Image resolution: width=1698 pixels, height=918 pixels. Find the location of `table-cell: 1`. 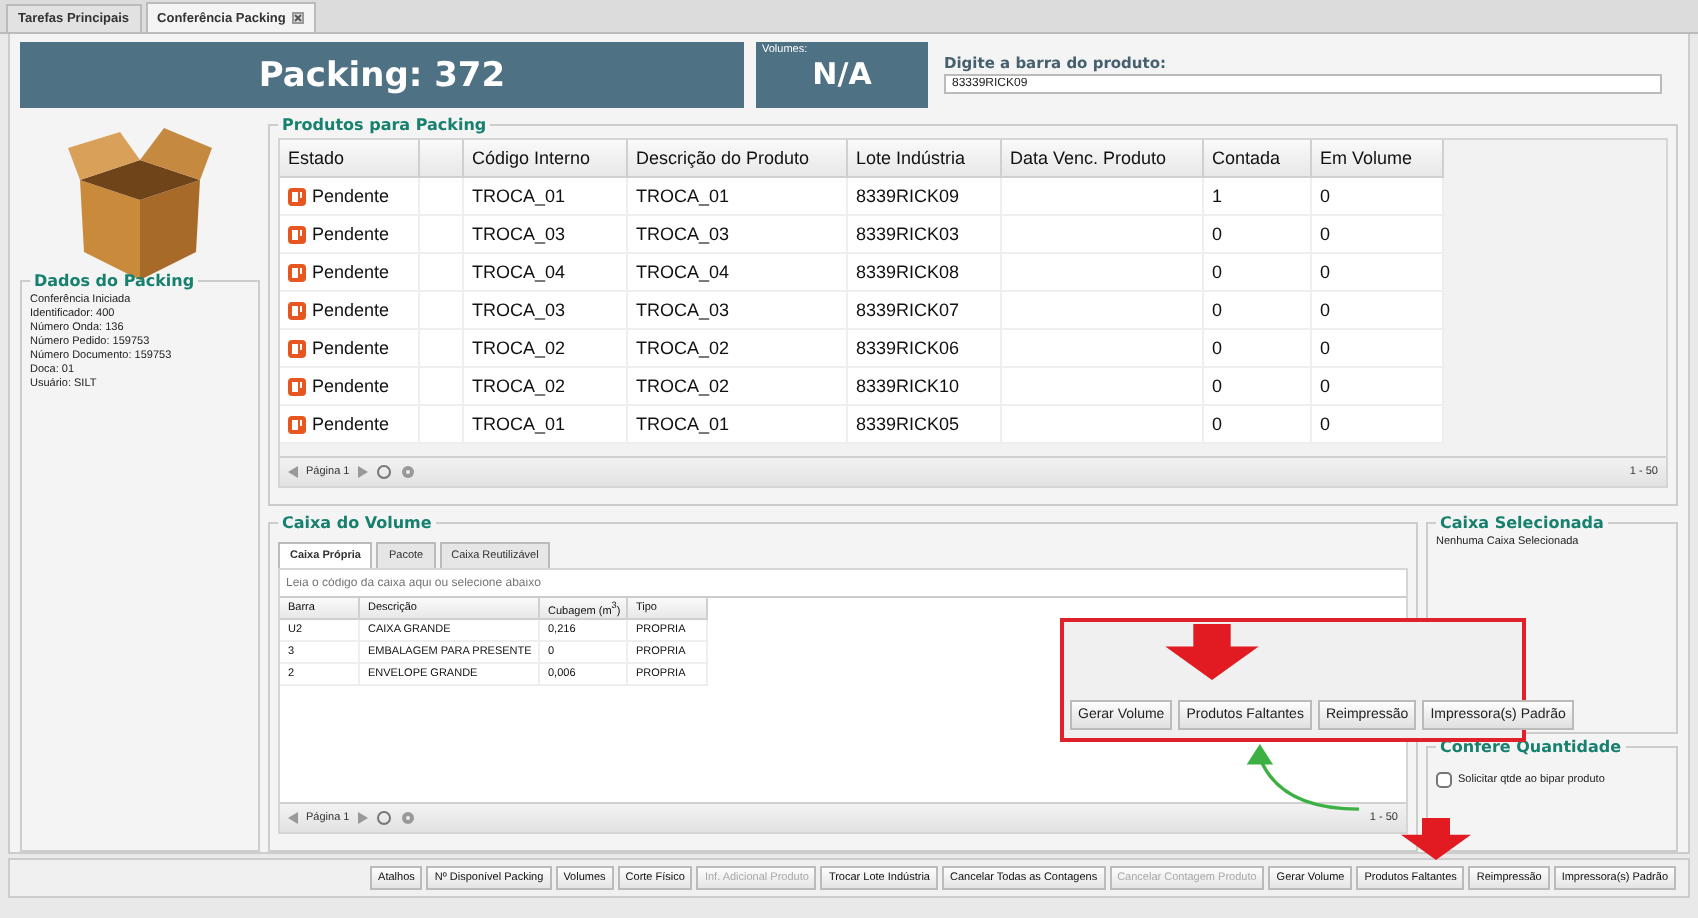

table-cell: 1 is located at coordinates (1258, 197).